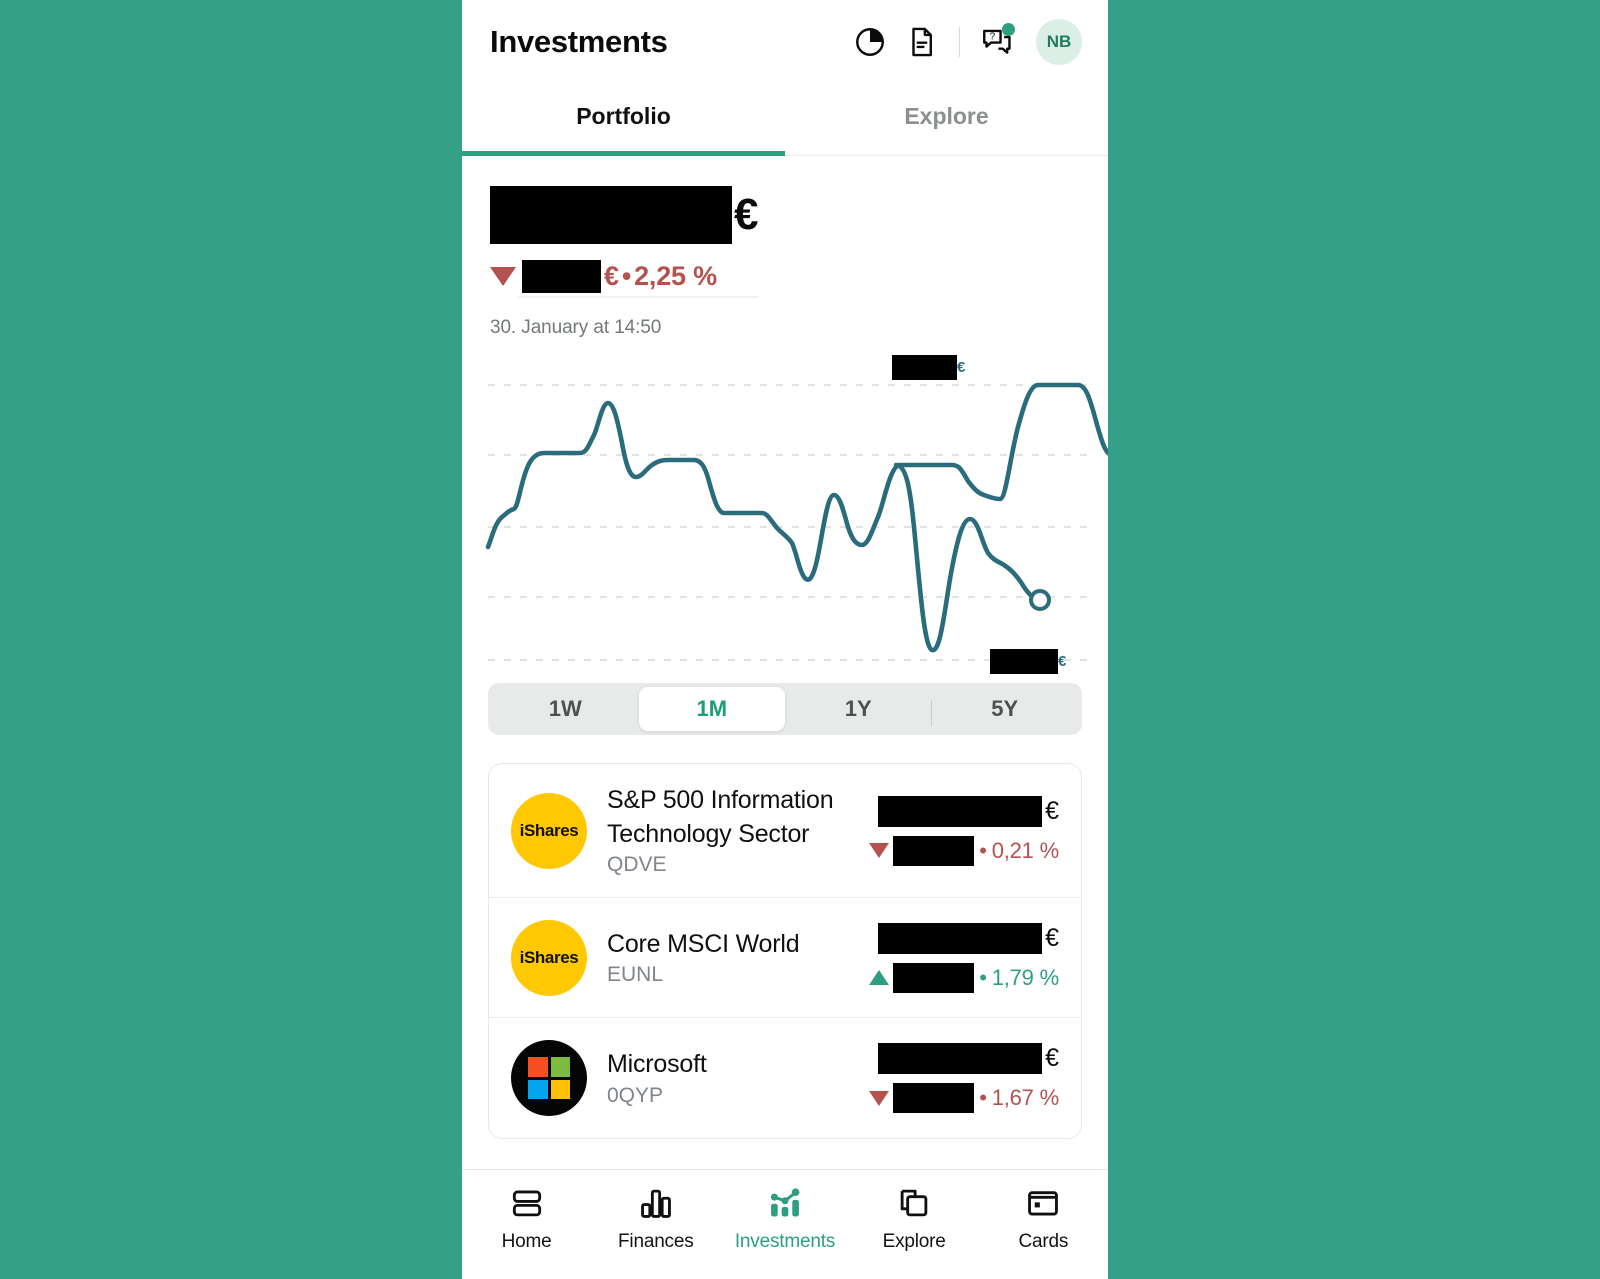 Image resolution: width=1600 pixels, height=1279 pixels. I want to click on investments-icon, so click(785, 1203).